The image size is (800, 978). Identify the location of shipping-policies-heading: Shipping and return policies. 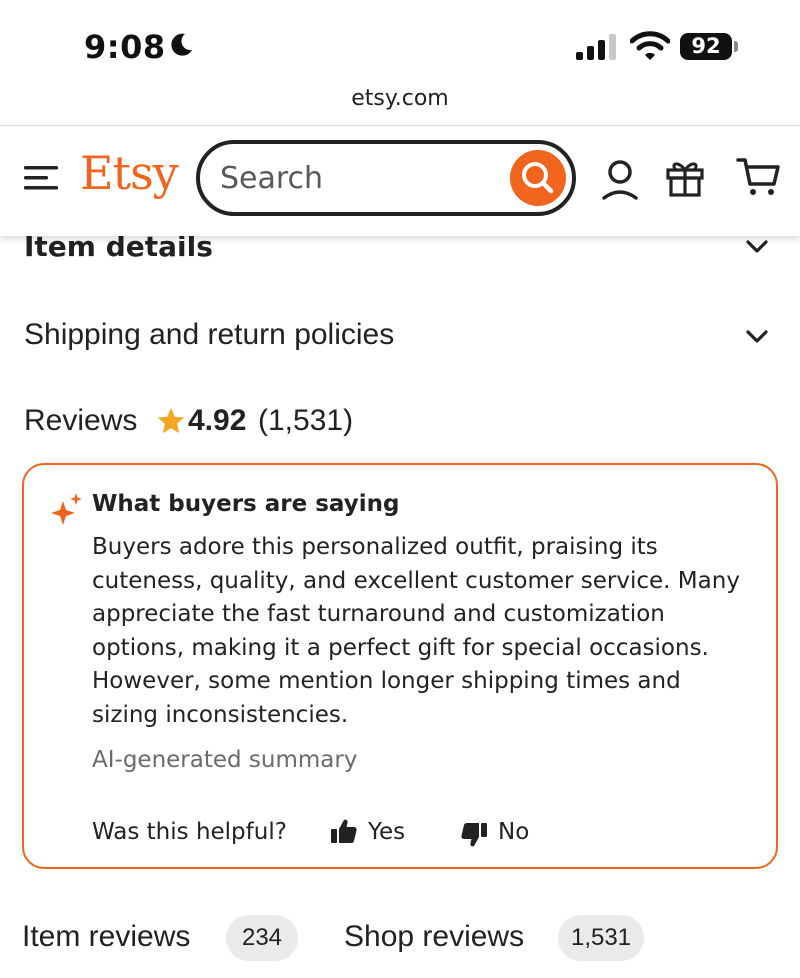
(209, 335).